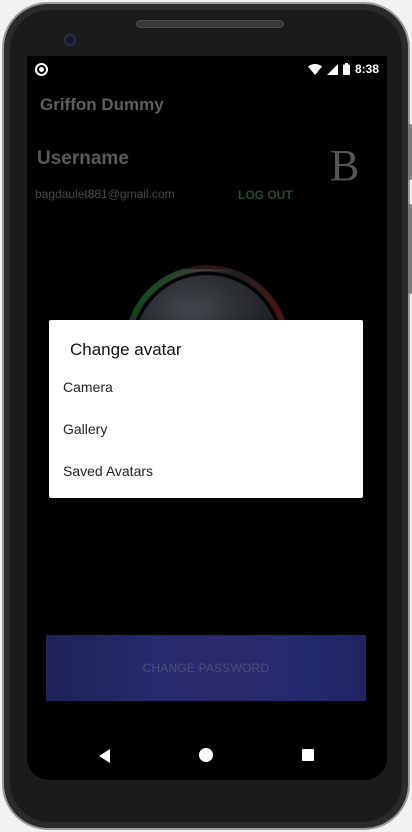 The image size is (412, 832). I want to click on front-camera, so click(70, 40).